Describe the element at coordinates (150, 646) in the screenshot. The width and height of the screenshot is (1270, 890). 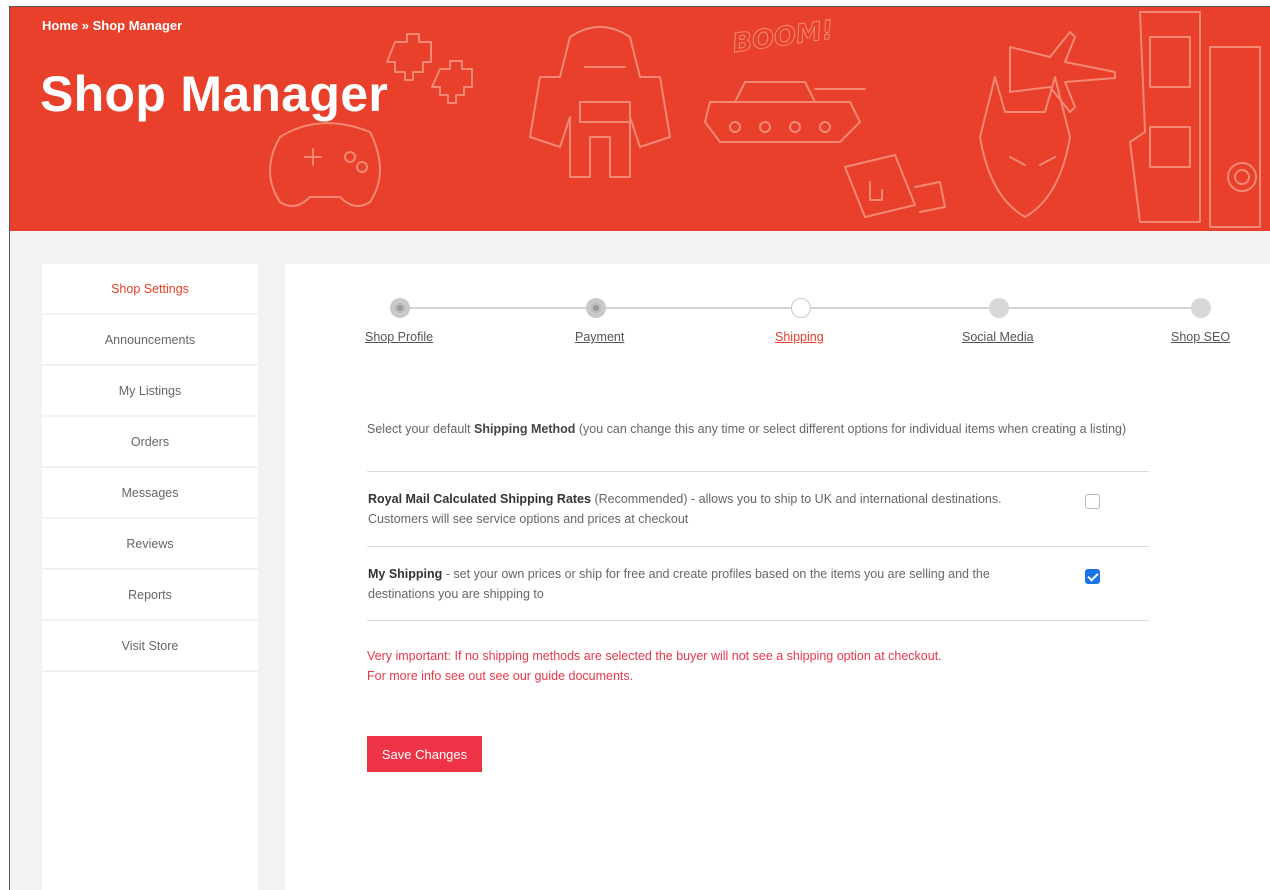
I see `sidebar-item-visit-store: Visit Store` at that location.